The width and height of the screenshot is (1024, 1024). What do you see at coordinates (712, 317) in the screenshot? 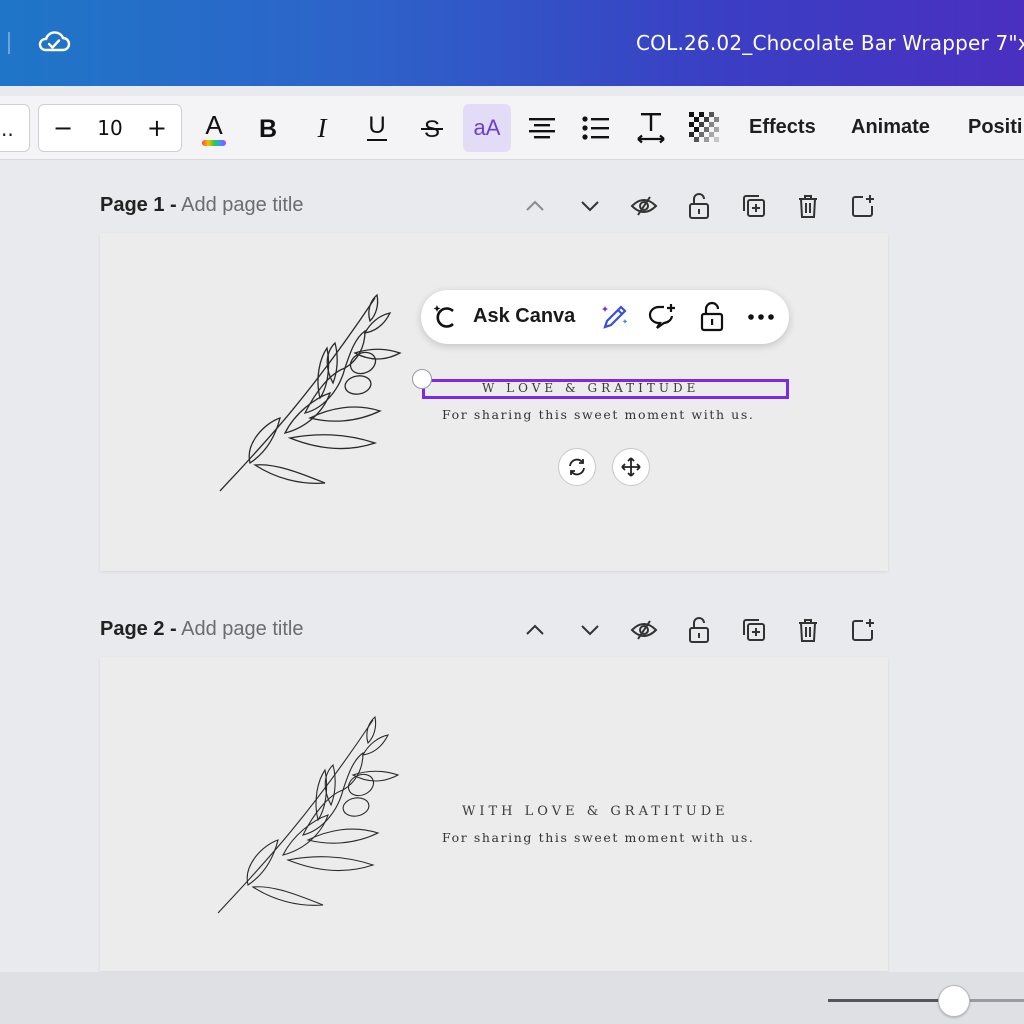
I see `lock-element-icon` at bounding box center [712, 317].